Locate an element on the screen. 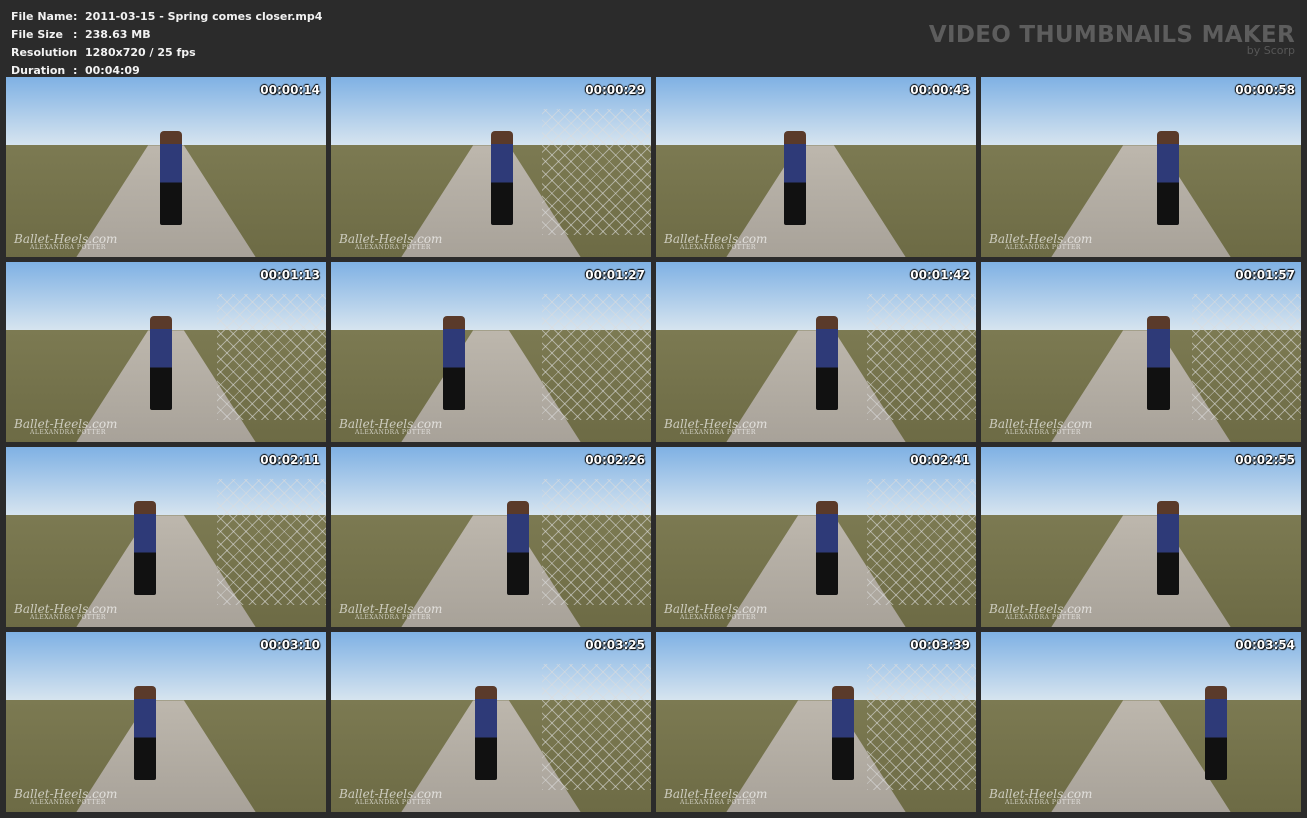  brand-logo: VIDEO THUMBNAILS MAKER by Scorp is located at coordinates (1112, 39).